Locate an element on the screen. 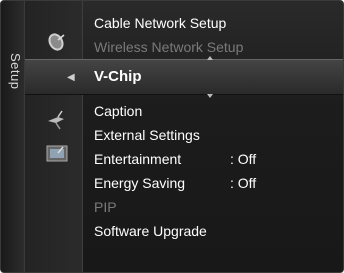 The image size is (344, 273). selection-pointer-icon: ◀ is located at coordinates (71, 77).